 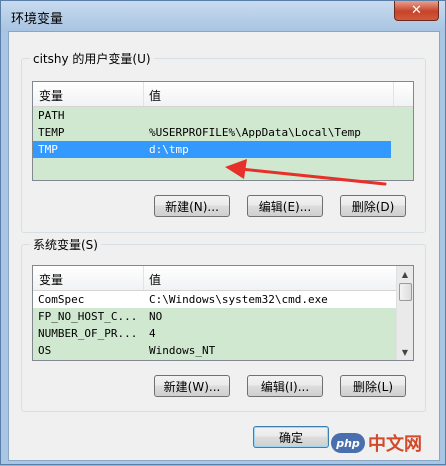 What do you see at coordinates (61, 299) in the screenshot?
I see `variable-name: ComSpec` at bounding box center [61, 299].